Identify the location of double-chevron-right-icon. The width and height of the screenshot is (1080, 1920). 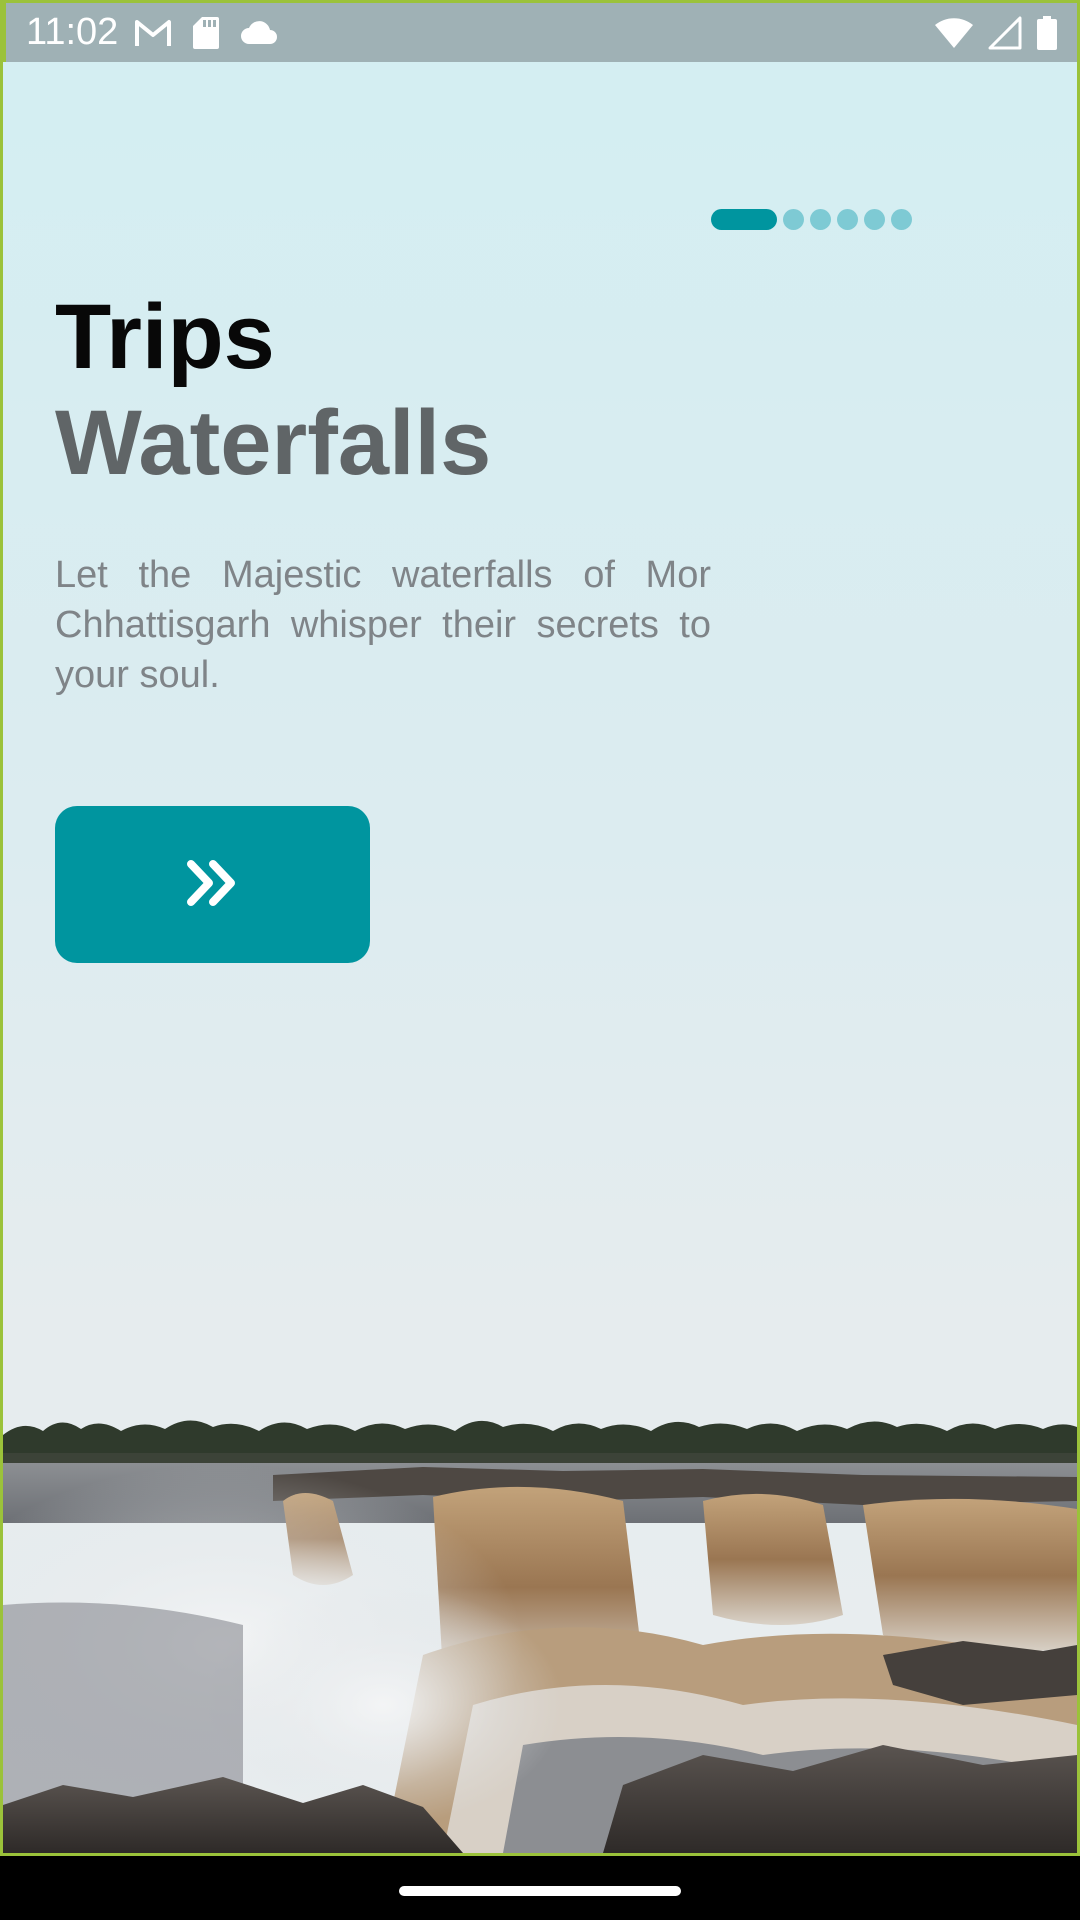
(213, 884).